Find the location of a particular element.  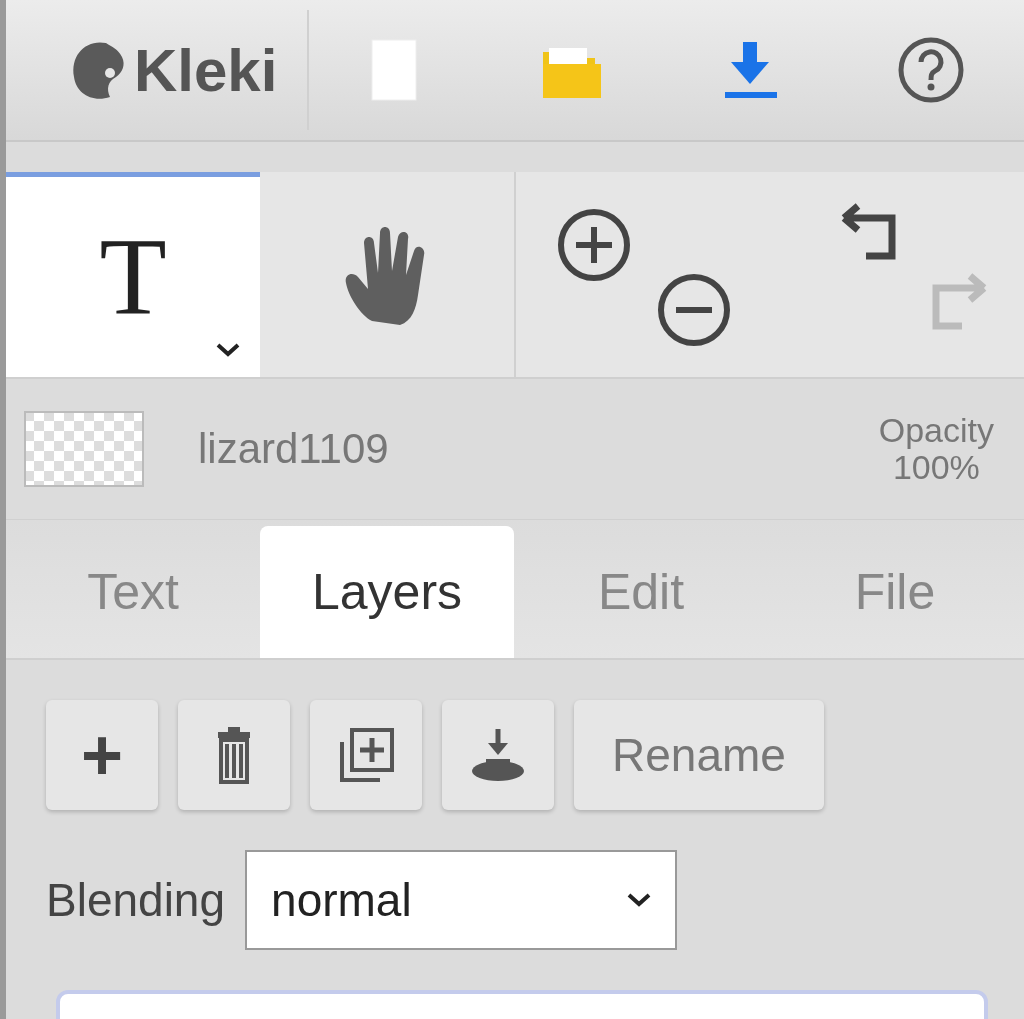

rename-button: Rename is located at coordinates (699, 755).